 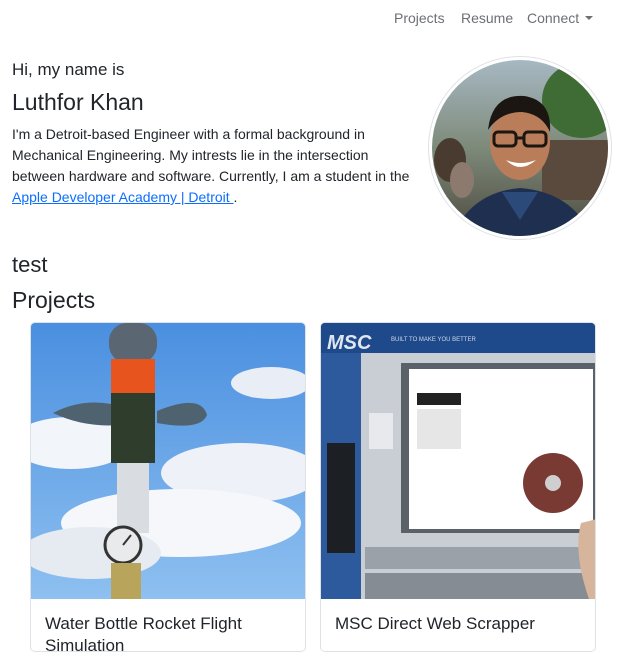 I want to click on card-title-msc: MSC Direct Web Scrapper, so click(x=435, y=623).